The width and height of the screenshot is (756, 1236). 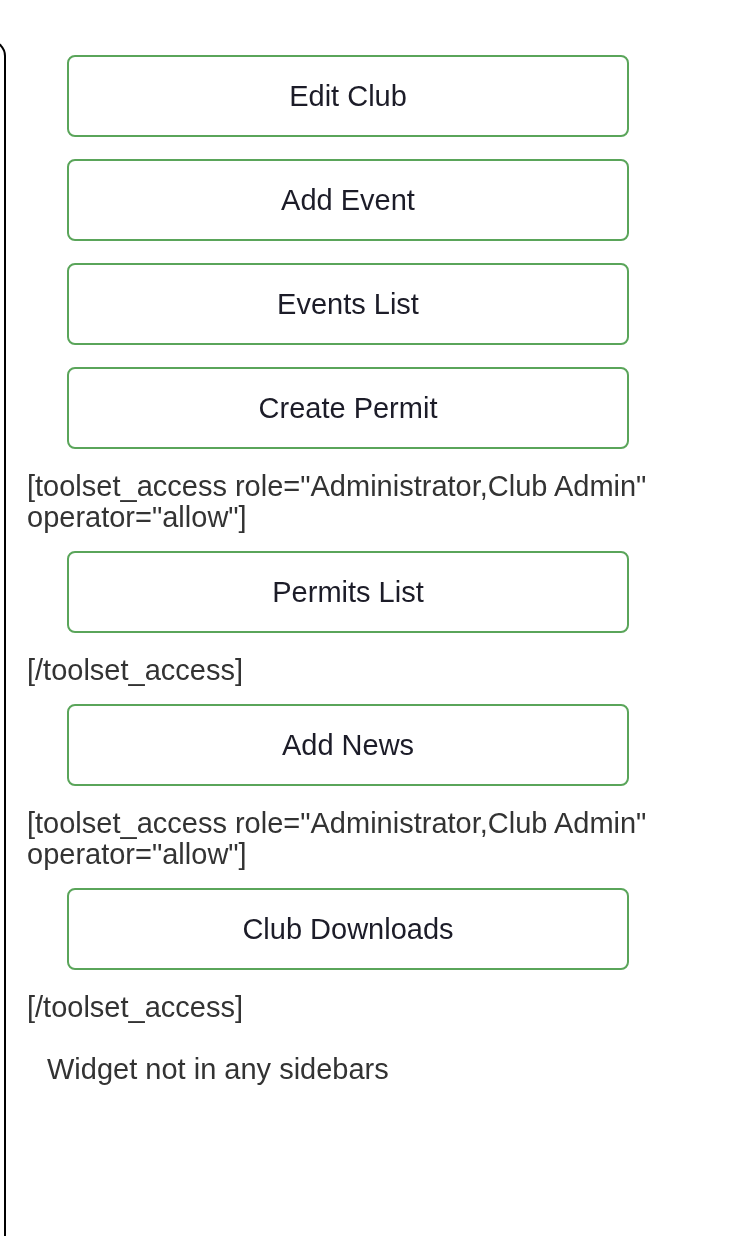 I want to click on menu-button: Create Permit, so click(x=348, y=408).